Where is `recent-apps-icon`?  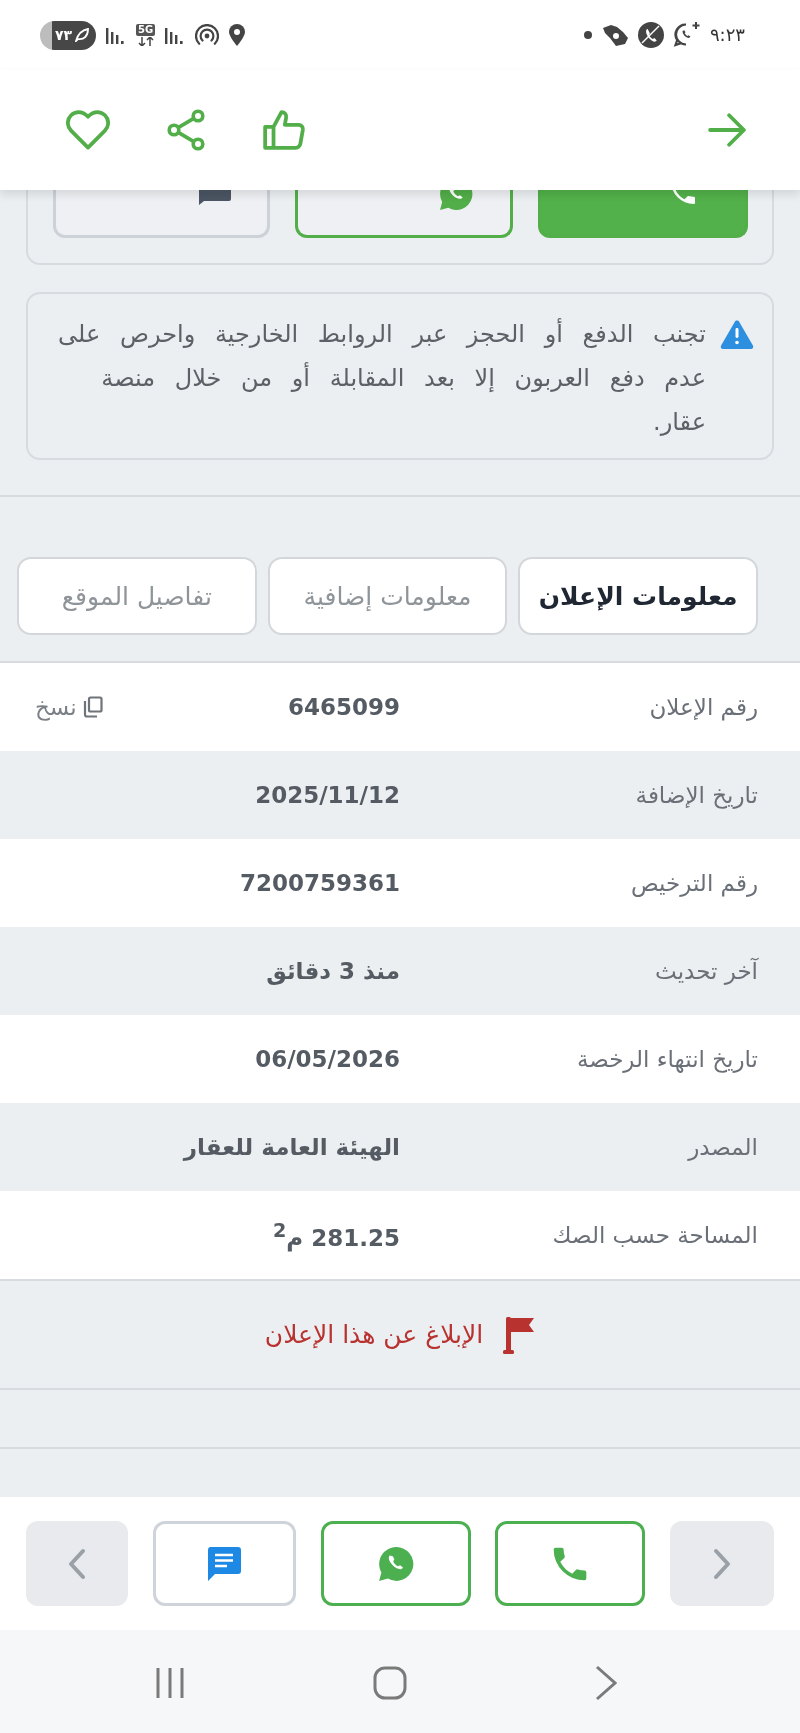
recent-apps-icon is located at coordinates (170, 1682).